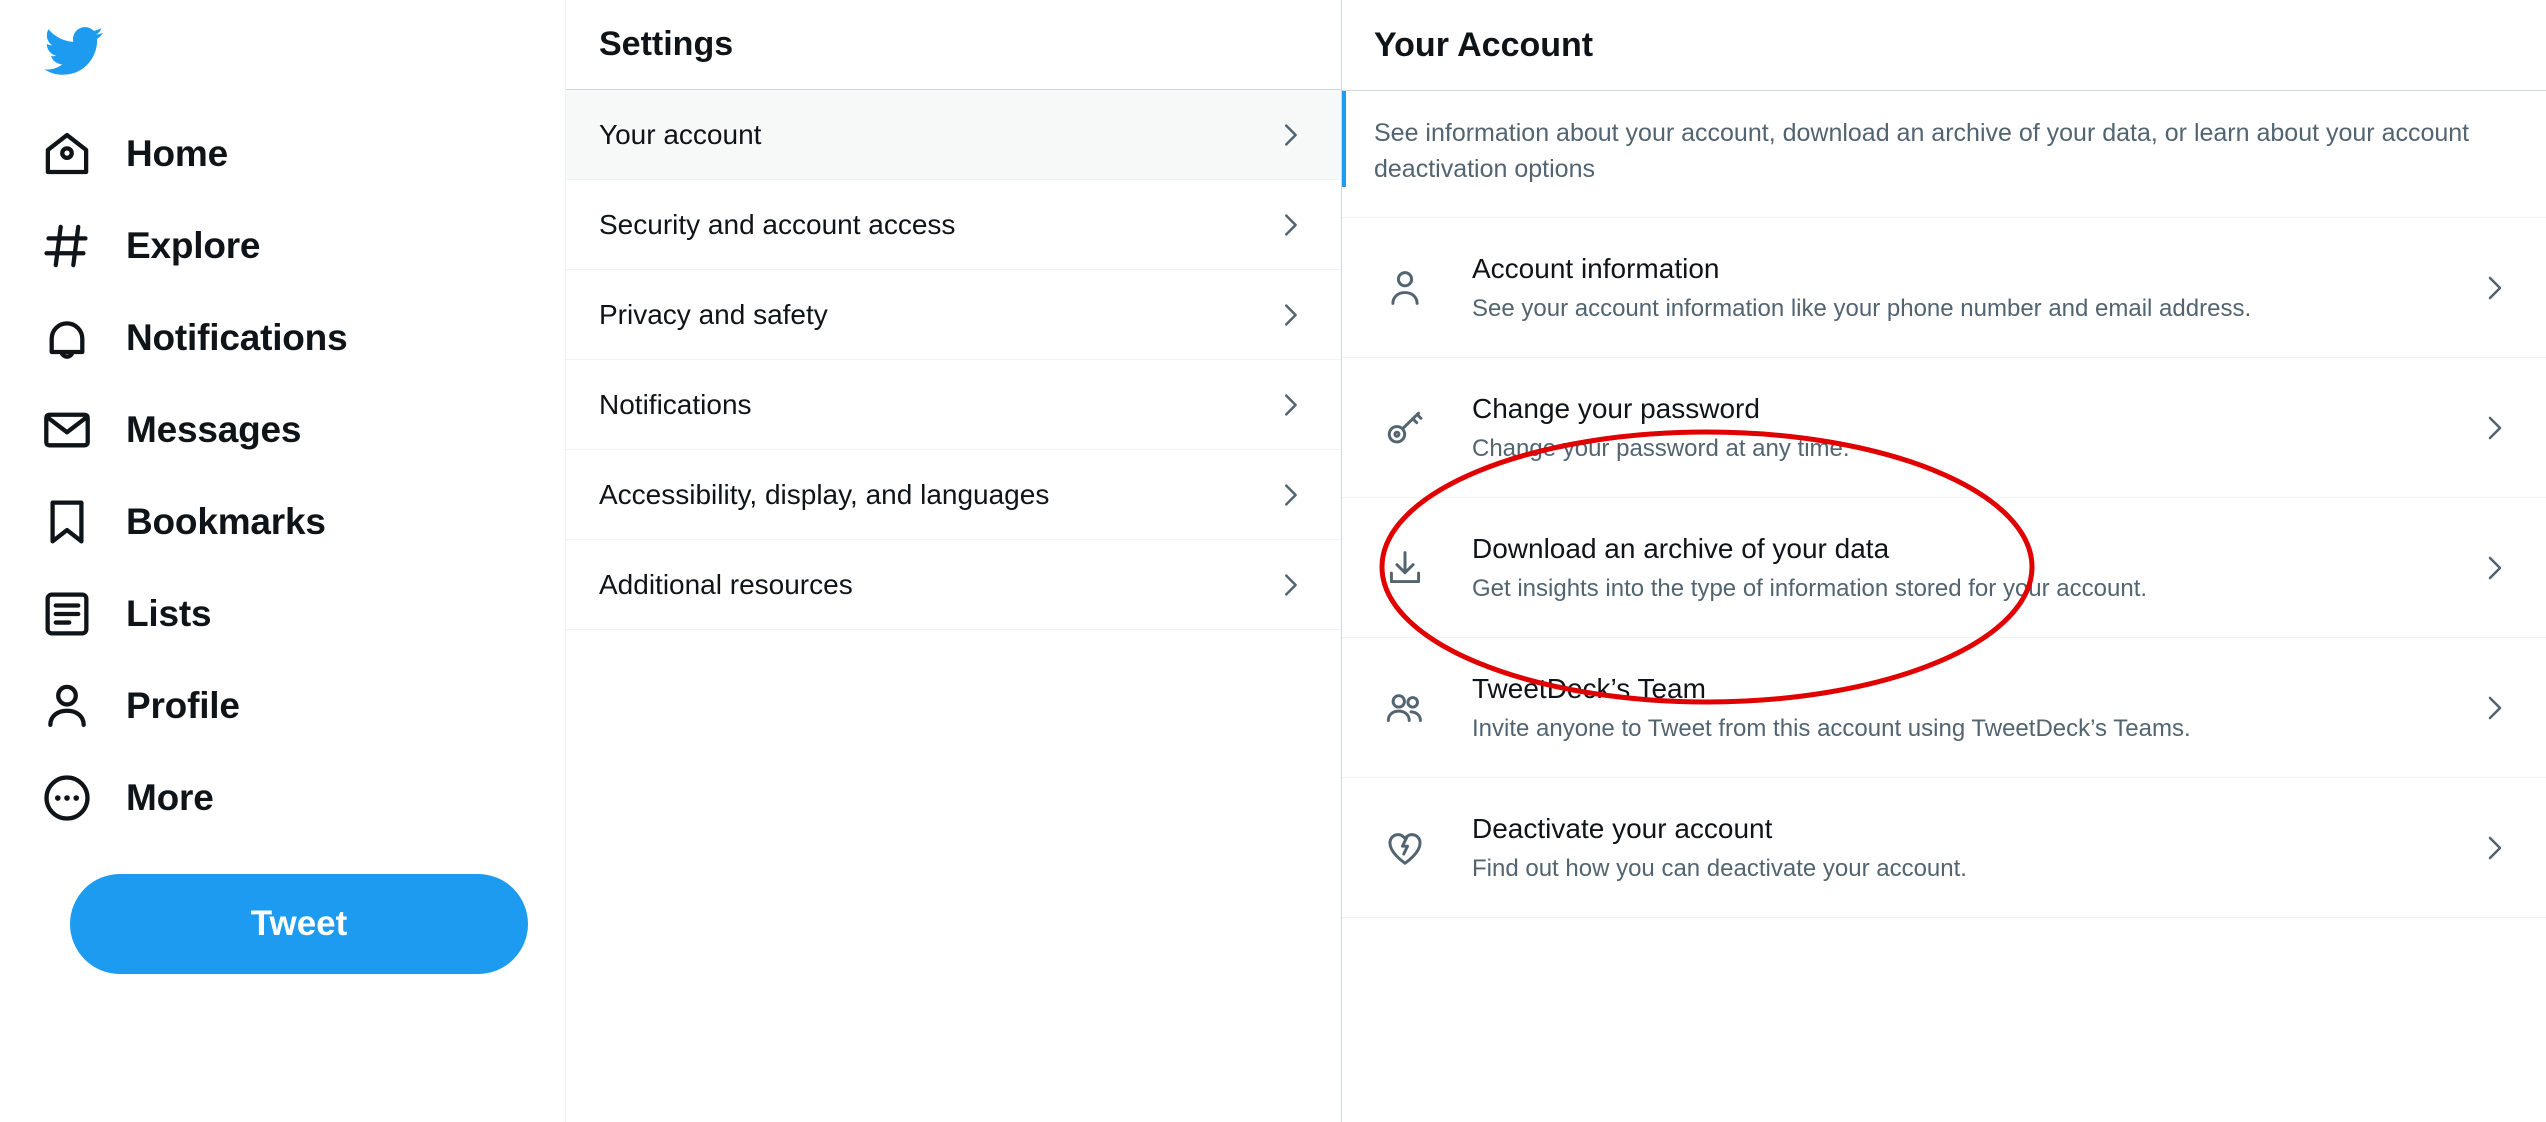  I want to click on settings-item-label: Additional resources, so click(726, 584).